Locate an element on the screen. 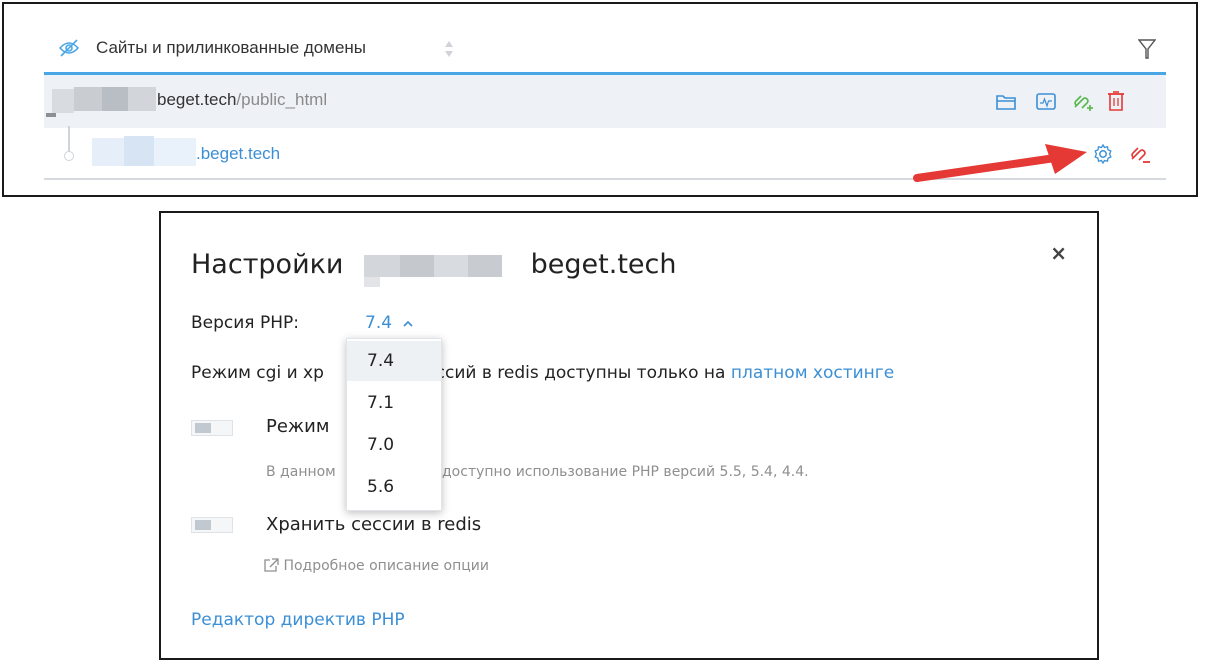  php-option-7-0: 7.0 is located at coordinates (394, 445).